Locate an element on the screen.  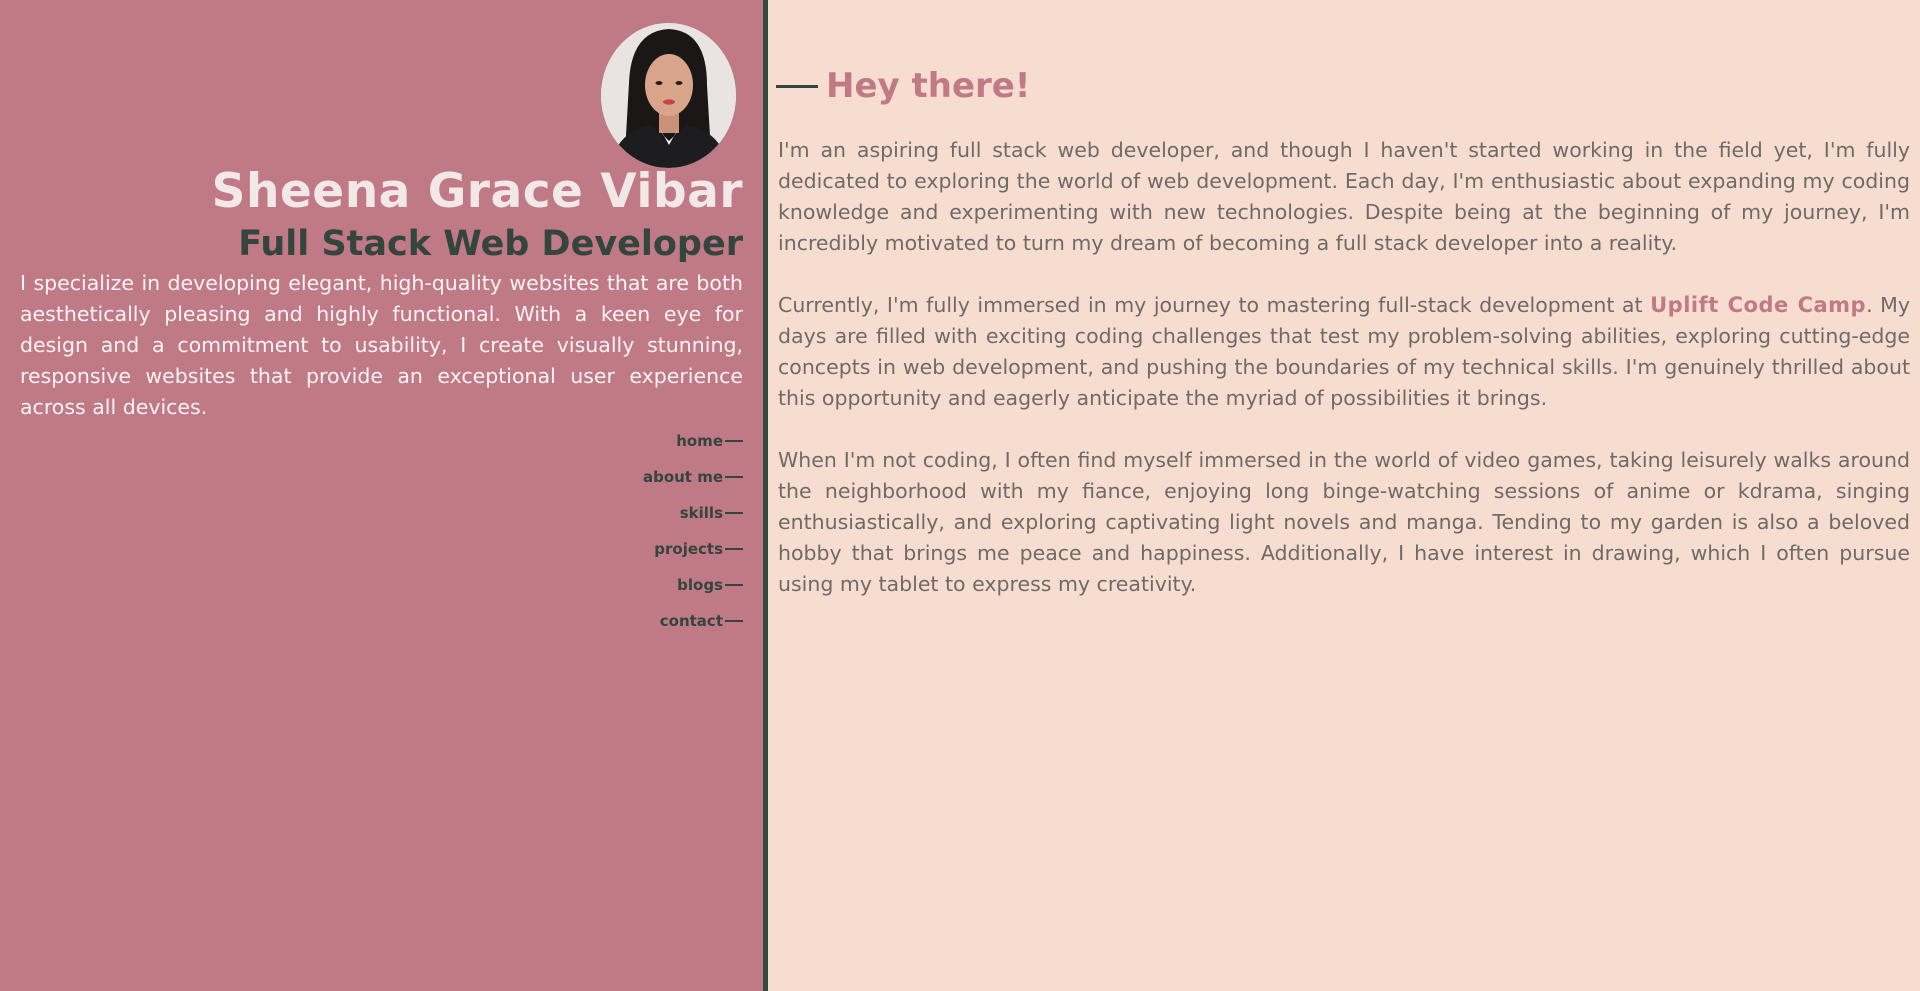
nav-item-projects: projects is located at coordinates (693, 554).